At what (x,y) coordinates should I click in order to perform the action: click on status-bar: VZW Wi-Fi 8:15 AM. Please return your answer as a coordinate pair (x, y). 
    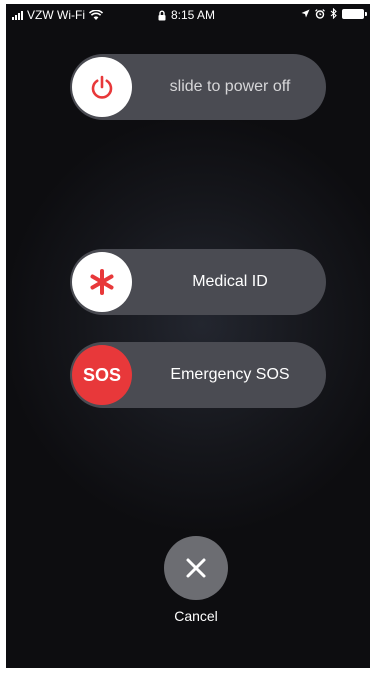
    Looking at the image, I should click on (188, 15).